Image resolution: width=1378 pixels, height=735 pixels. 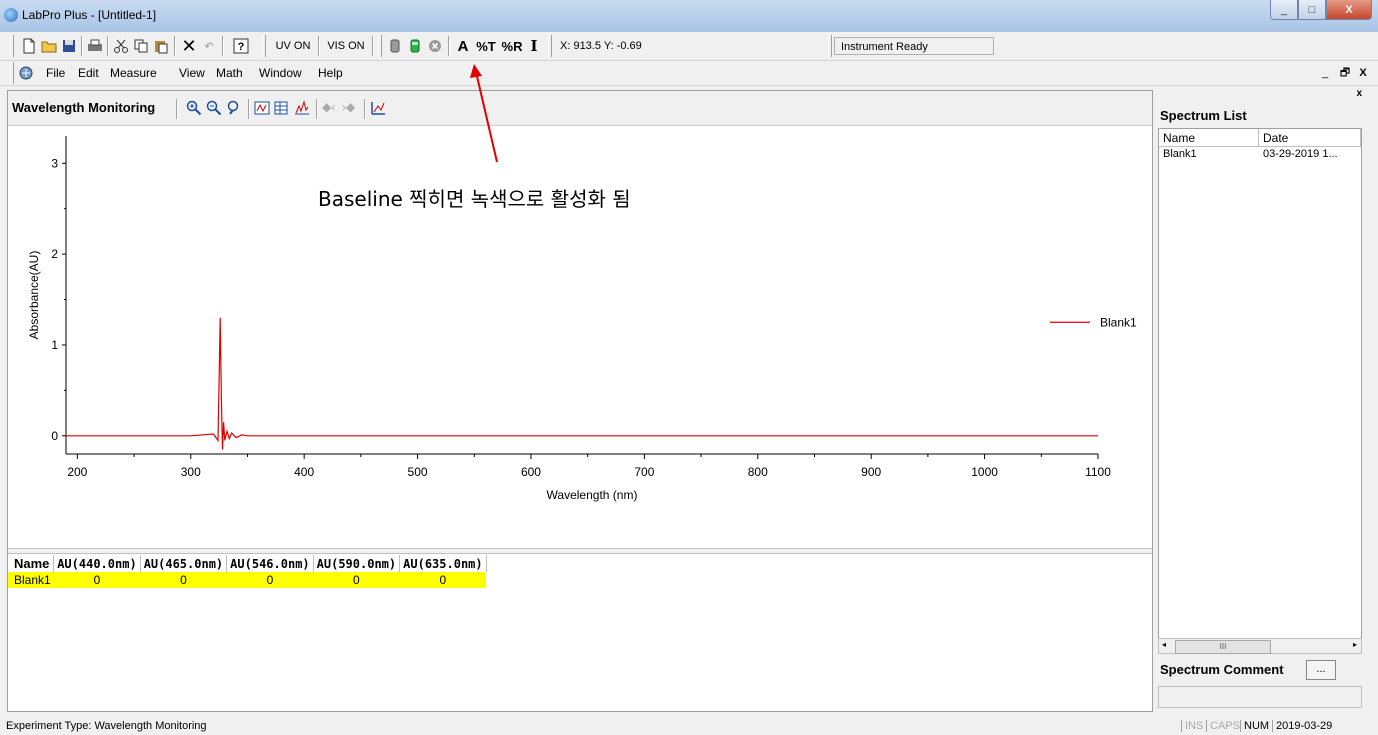 I want to click on num-indicator: NUM, so click(x=1256, y=726).